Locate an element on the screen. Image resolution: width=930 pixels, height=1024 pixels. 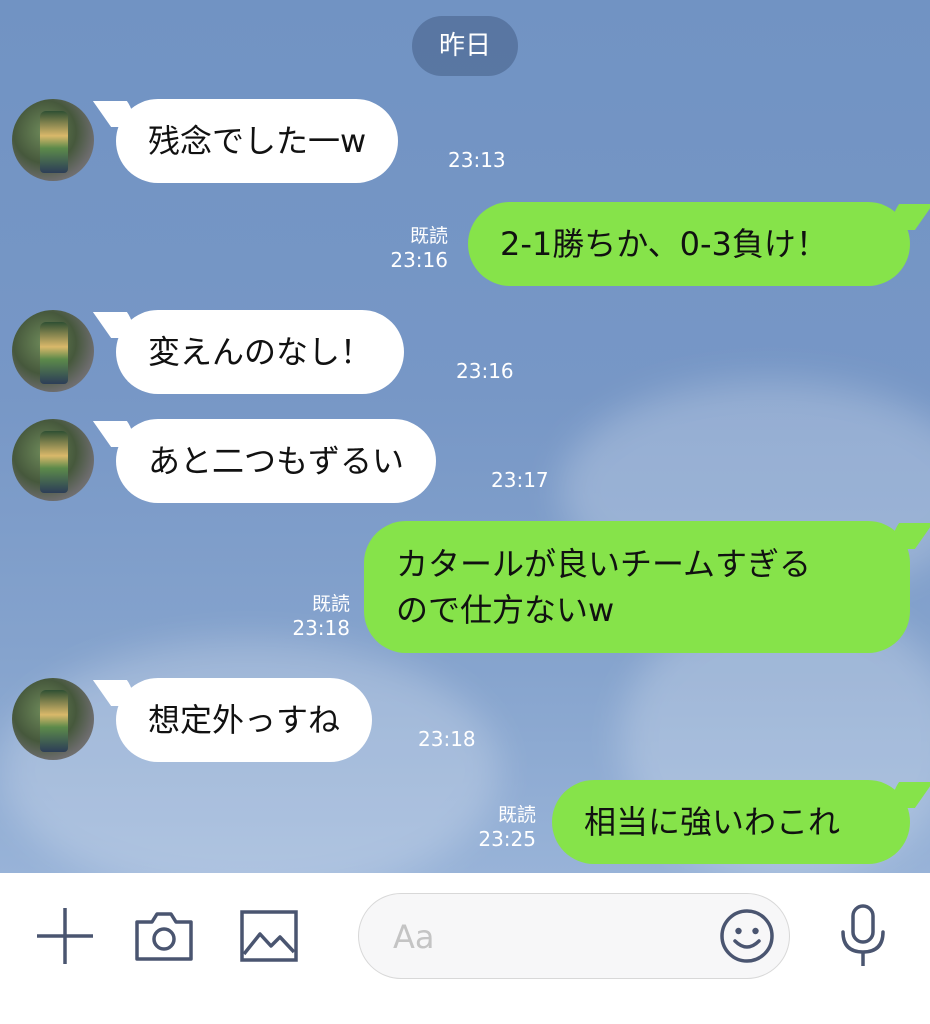
message-text: 想定外っすね is located at coordinates (244, 720).